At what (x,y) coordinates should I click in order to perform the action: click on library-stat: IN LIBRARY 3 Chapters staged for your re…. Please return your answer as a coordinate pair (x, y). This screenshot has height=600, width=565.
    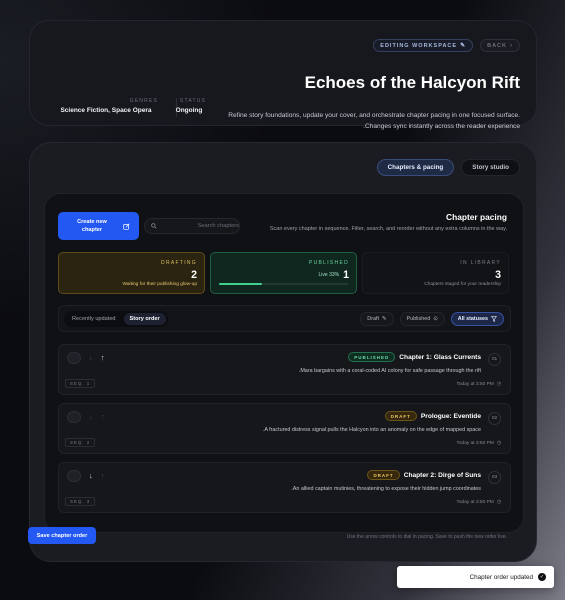
    Looking at the image, I should click on (435, 273).